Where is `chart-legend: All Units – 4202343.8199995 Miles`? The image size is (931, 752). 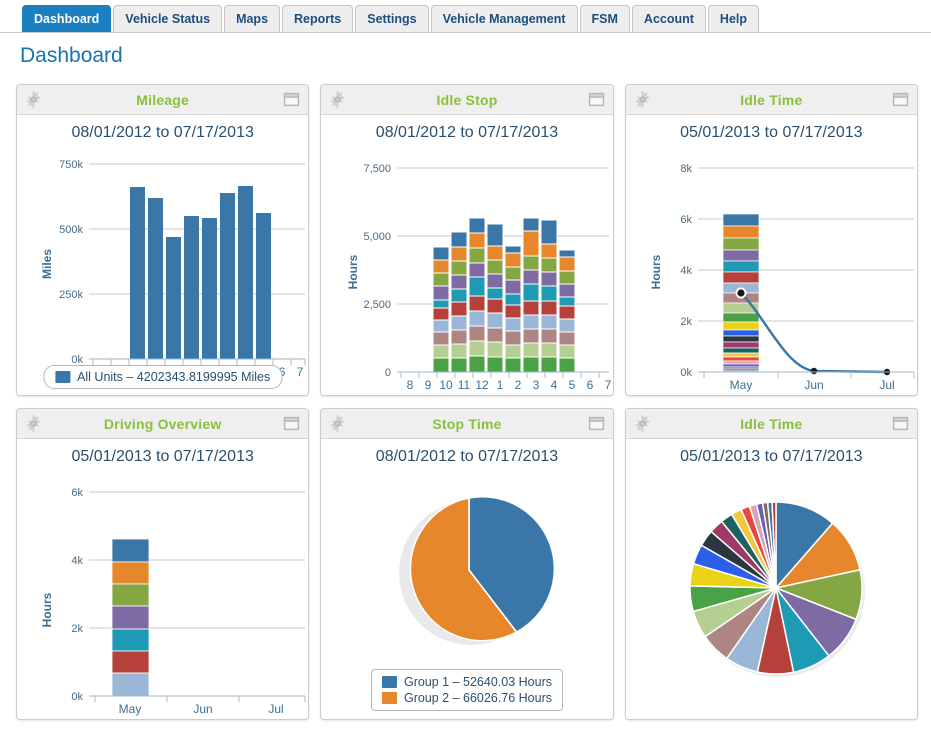 chart-legend: All Units – 4202343.8199995 Miles is located at coordinates (163, 377).